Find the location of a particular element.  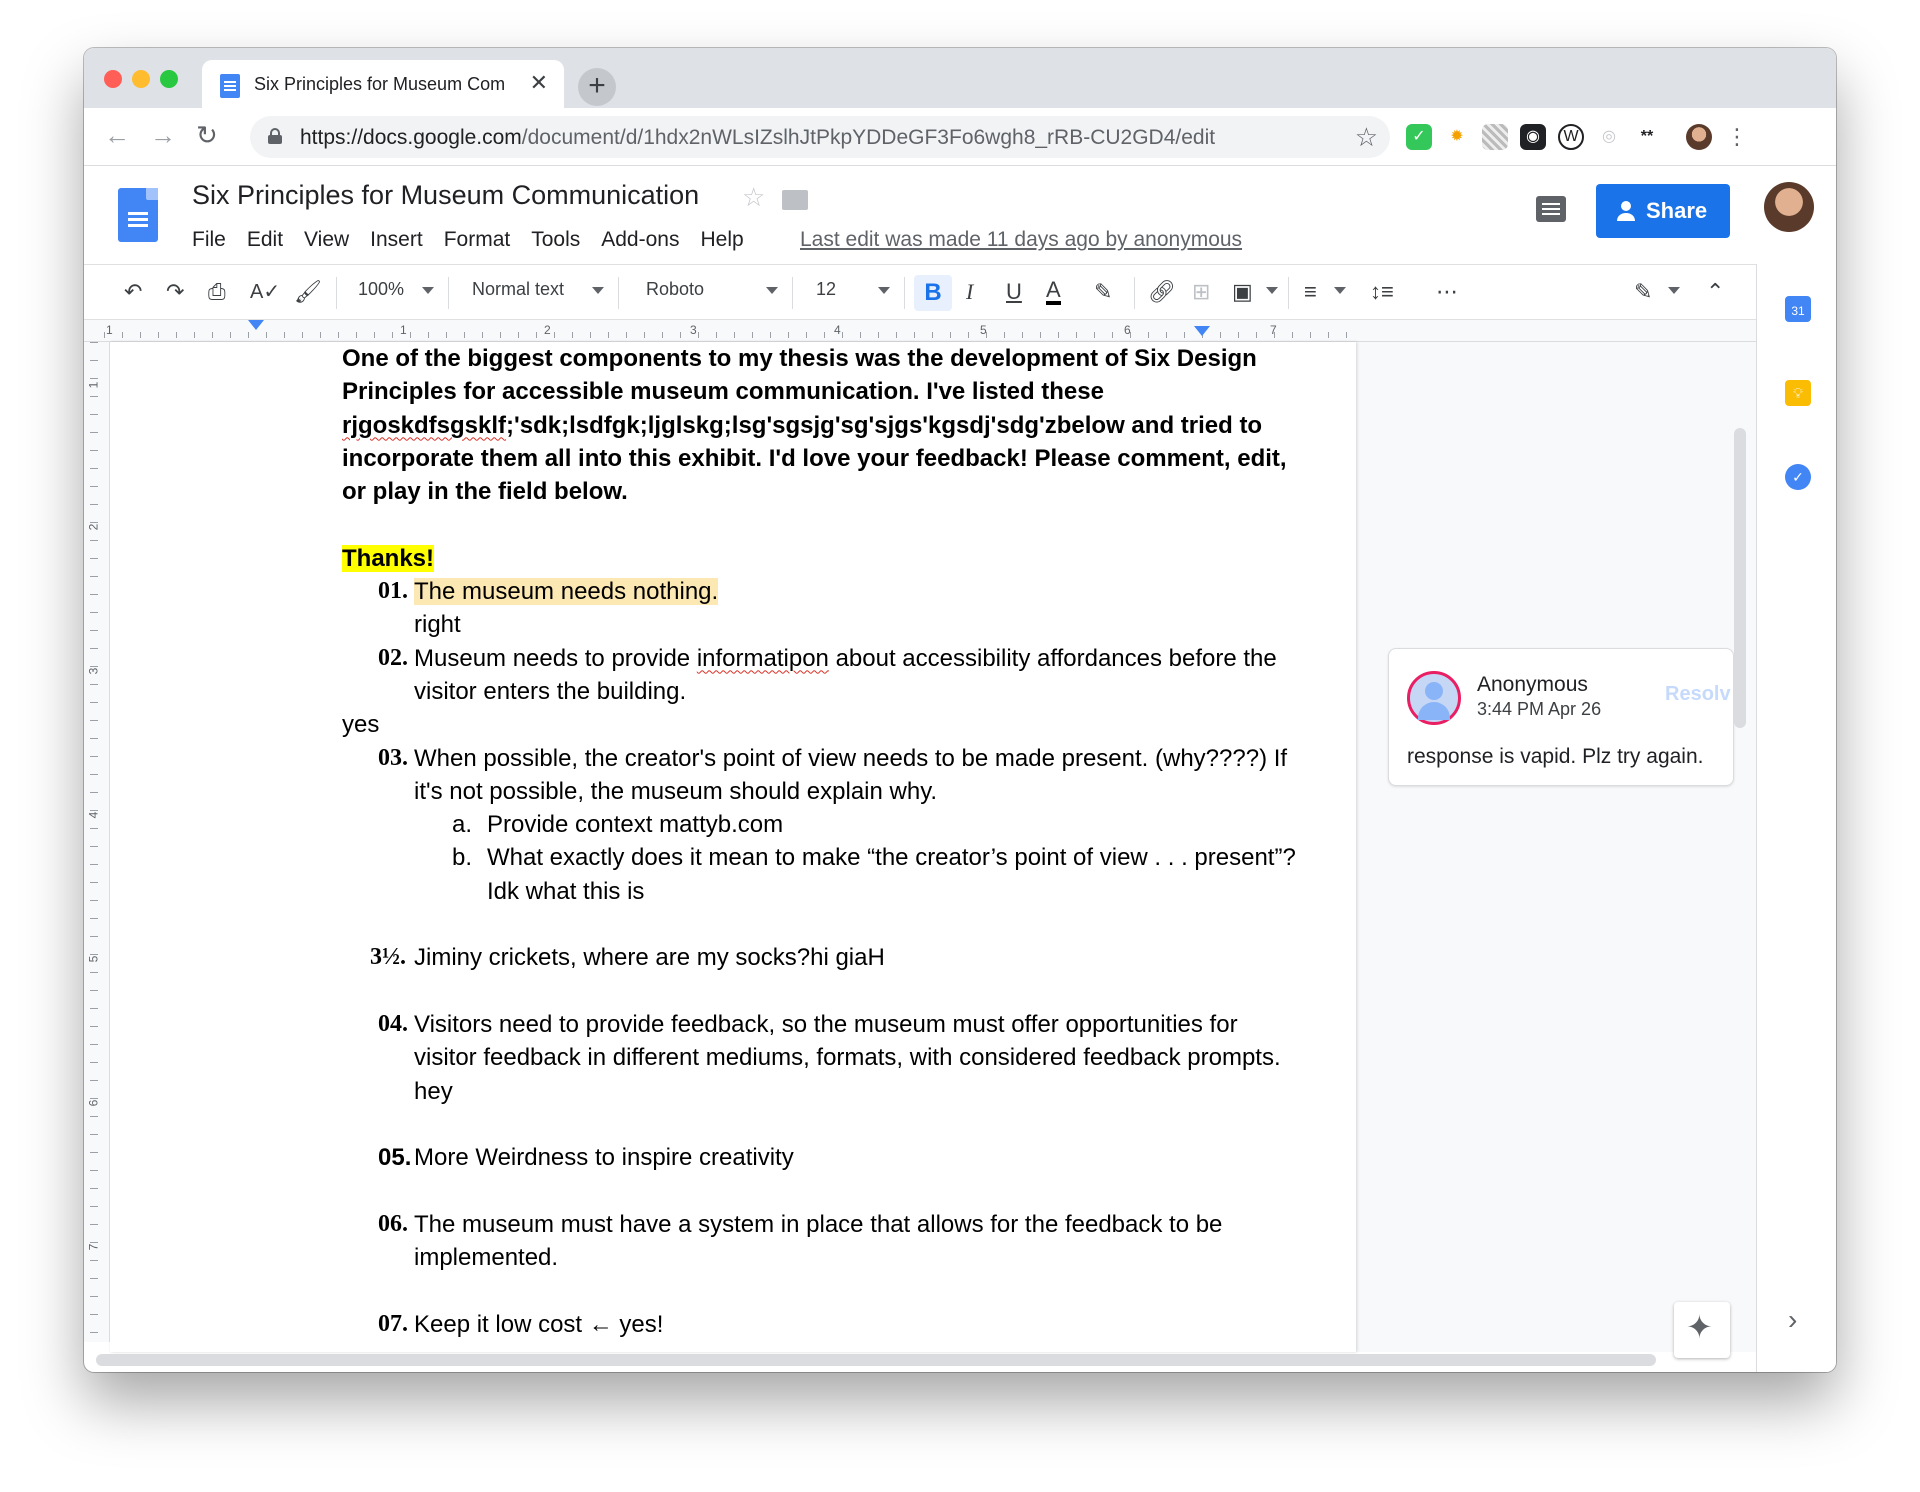

share-button: Share is located at coordinates (1663, 211).